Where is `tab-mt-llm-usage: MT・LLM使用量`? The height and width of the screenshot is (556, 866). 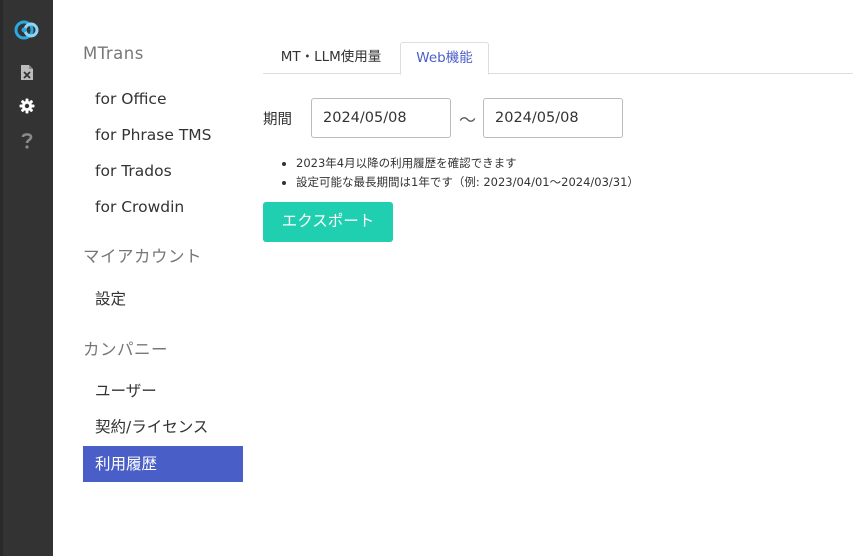
tab-mt-llm-usage: MT・LLM使用量 is located at coordinates (331, 58).